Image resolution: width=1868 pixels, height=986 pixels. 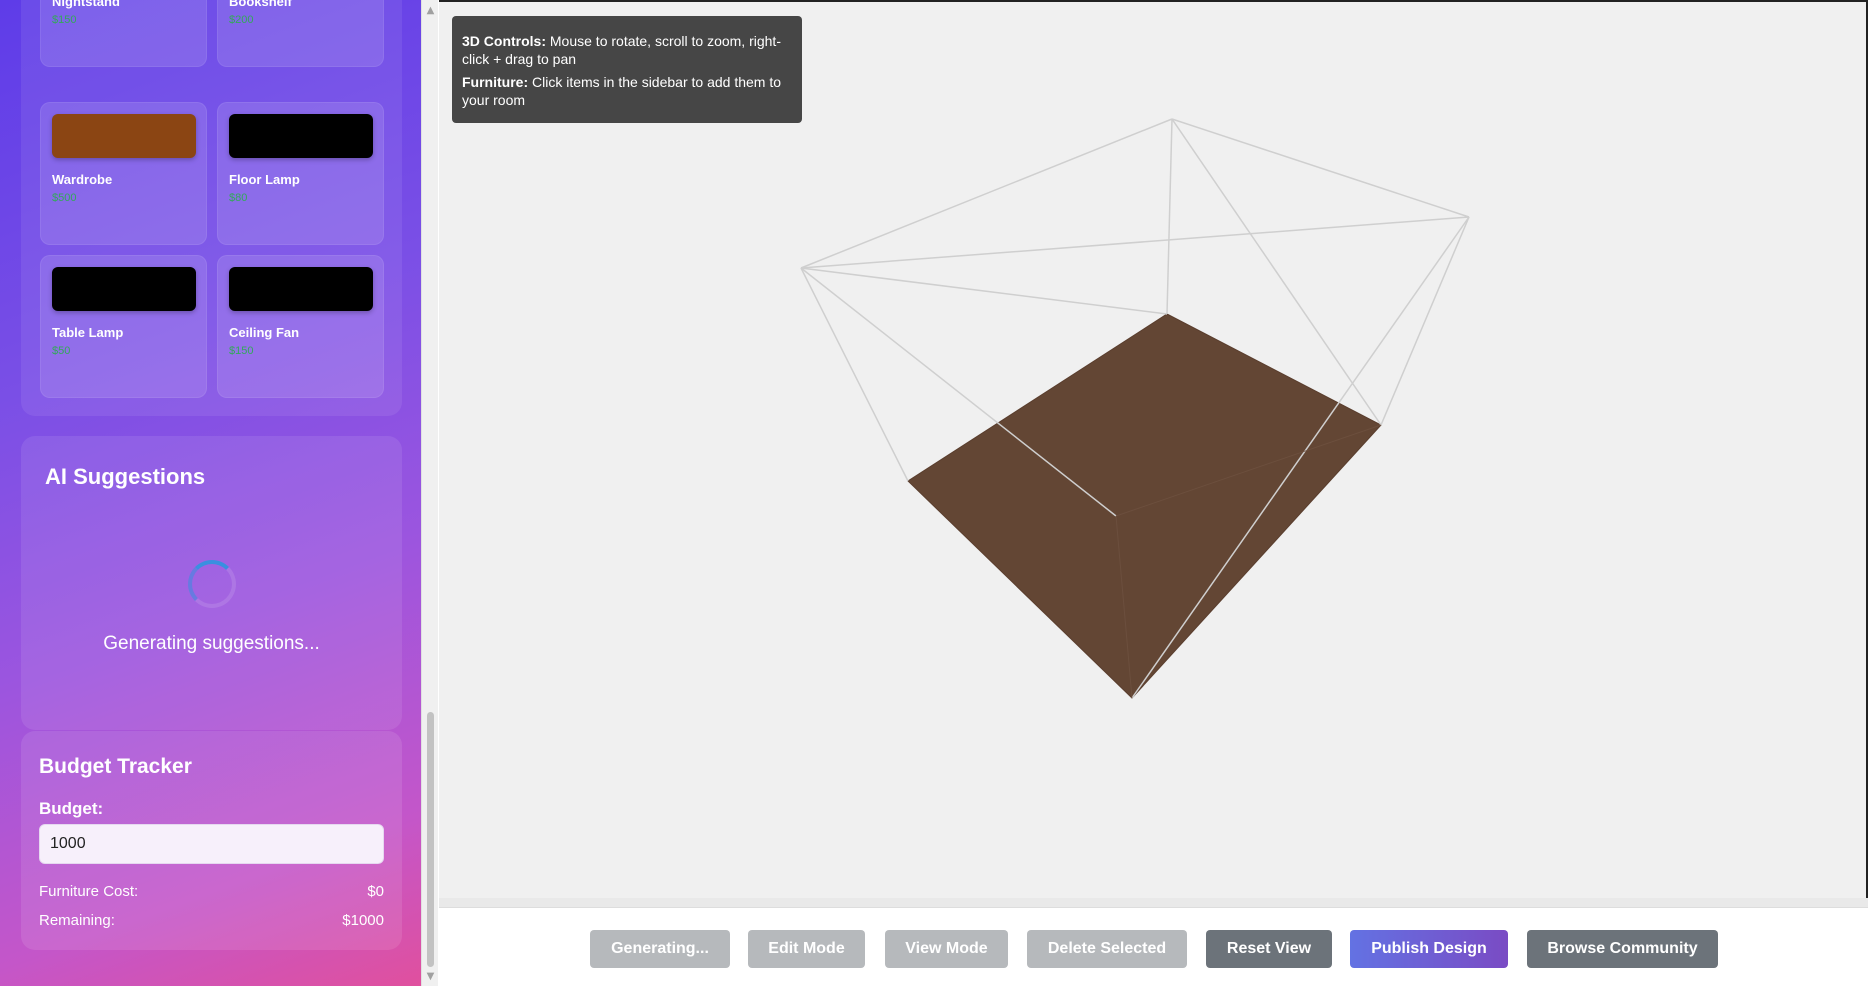 I want to click on remaining-label: Remaining:, so click(x=77, y=920).